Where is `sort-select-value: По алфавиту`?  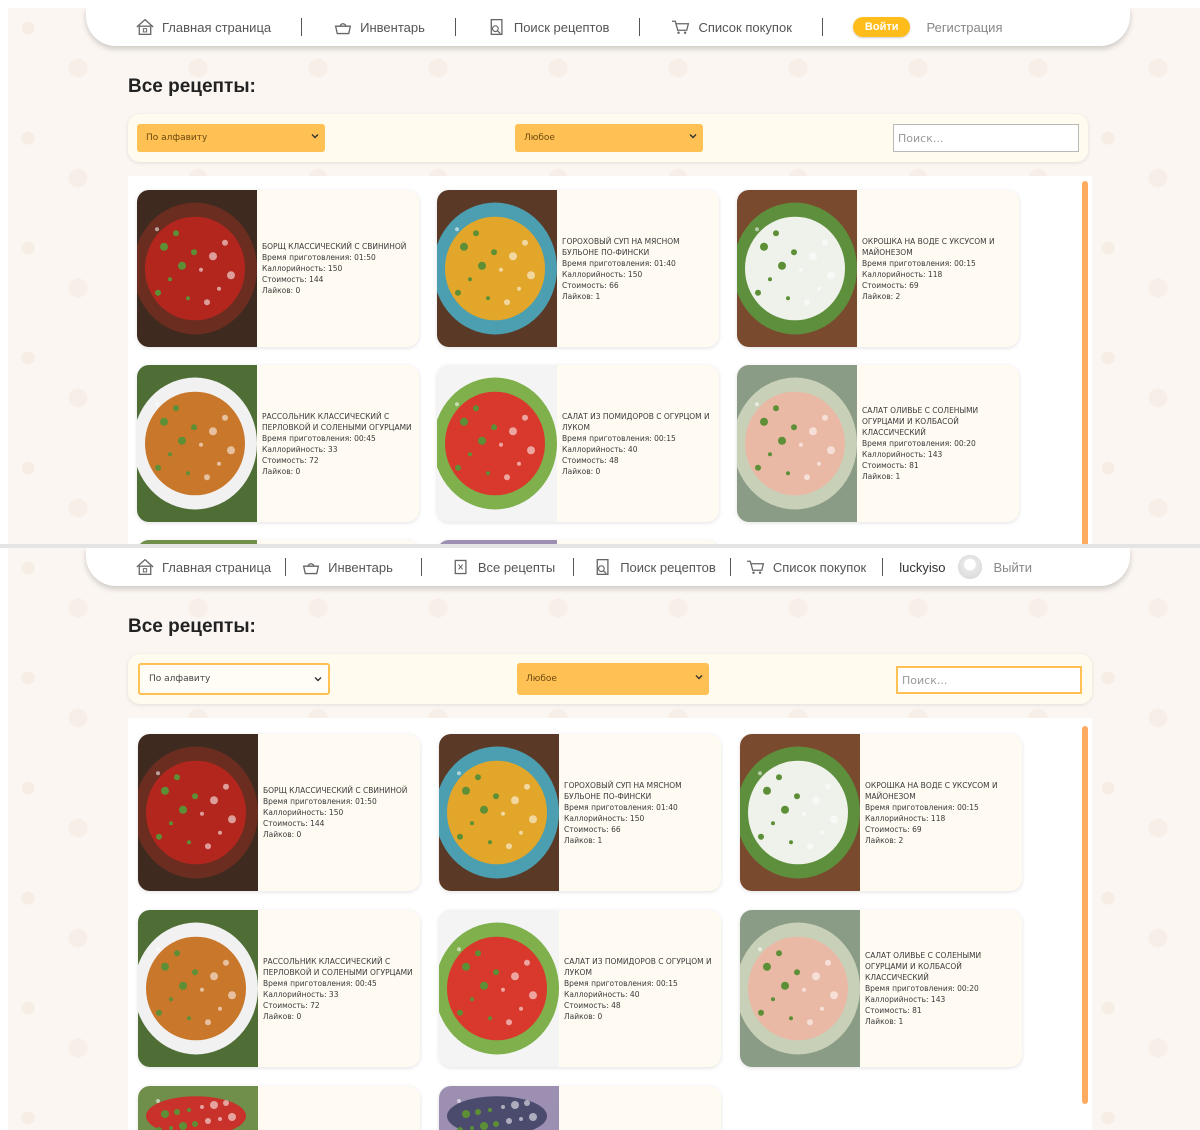
sort-select-value: По алфавиту is located at coordinates (180, 679).